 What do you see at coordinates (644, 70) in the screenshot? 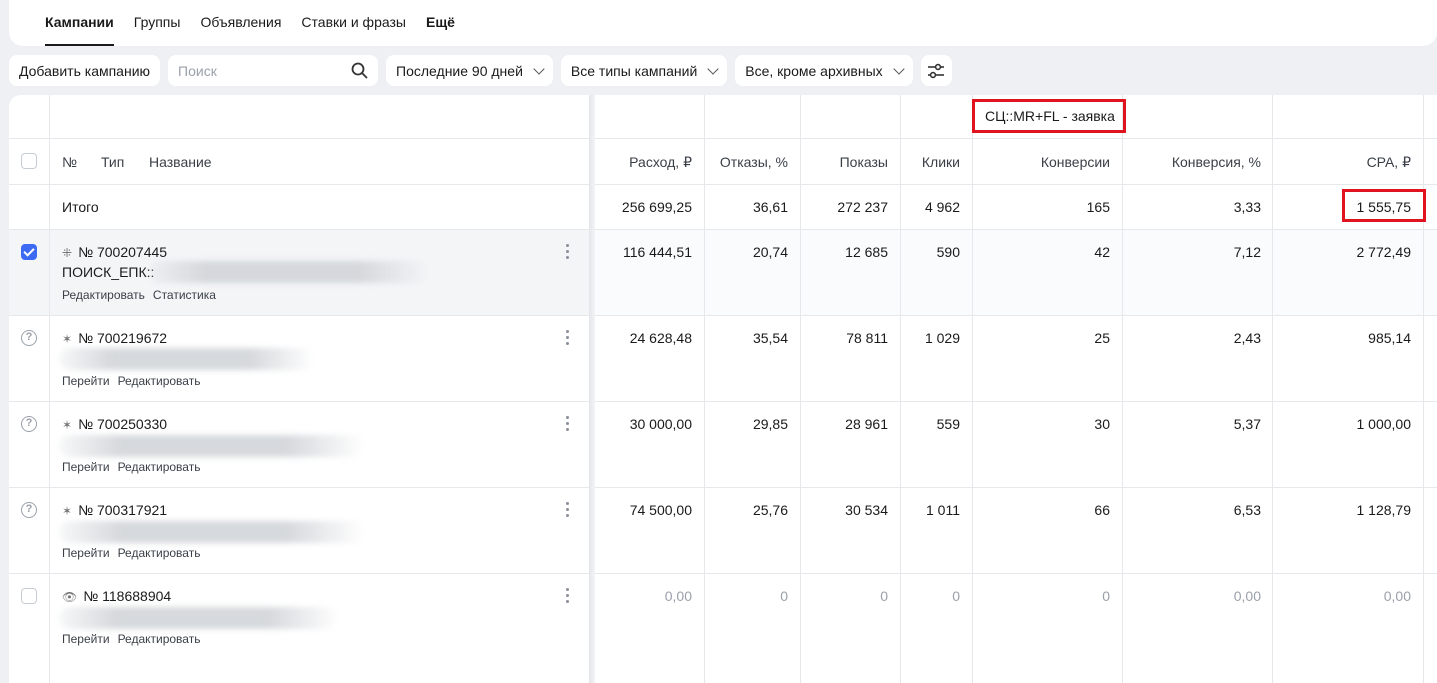
I see `campaign-type-select: Все типы кампаний` at bounding box center [644, 70].